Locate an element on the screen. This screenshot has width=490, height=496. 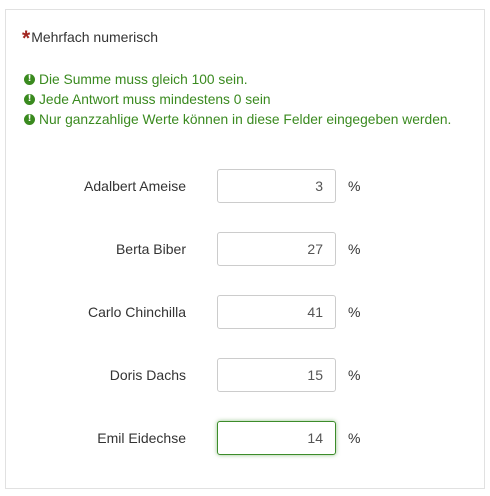
answer-input-focused is located at coordinates (276, 438).